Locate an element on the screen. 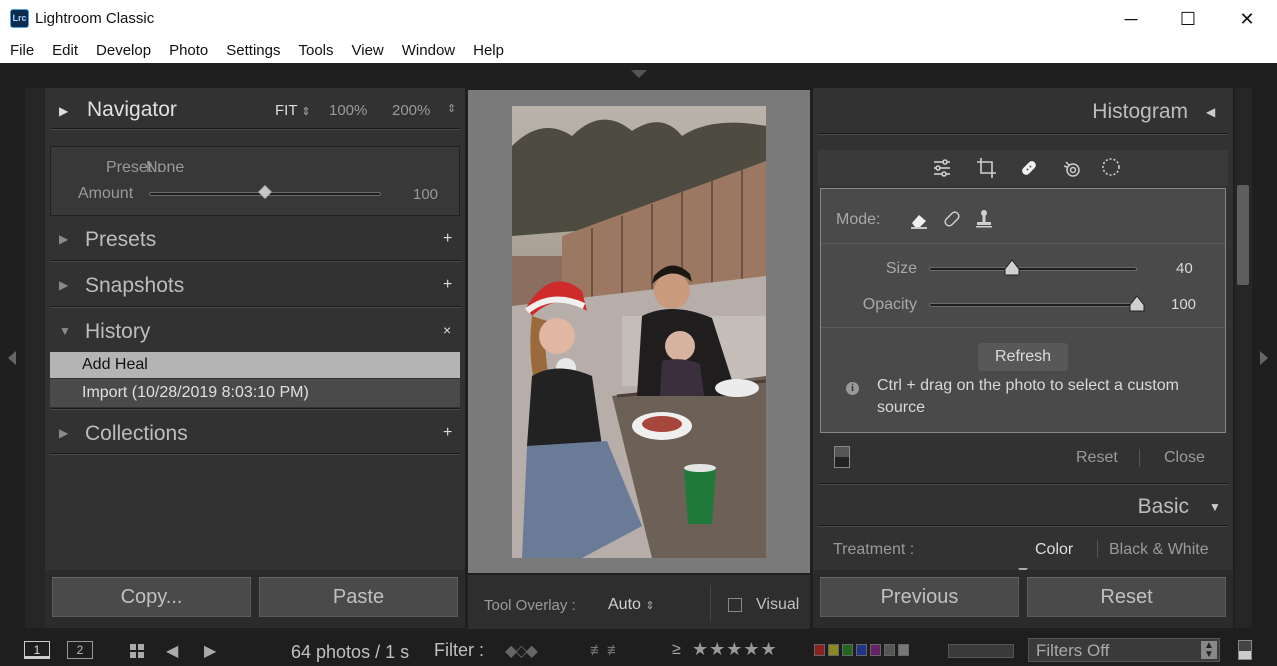  previous-button: Previous is located at coordinates (919, 597).